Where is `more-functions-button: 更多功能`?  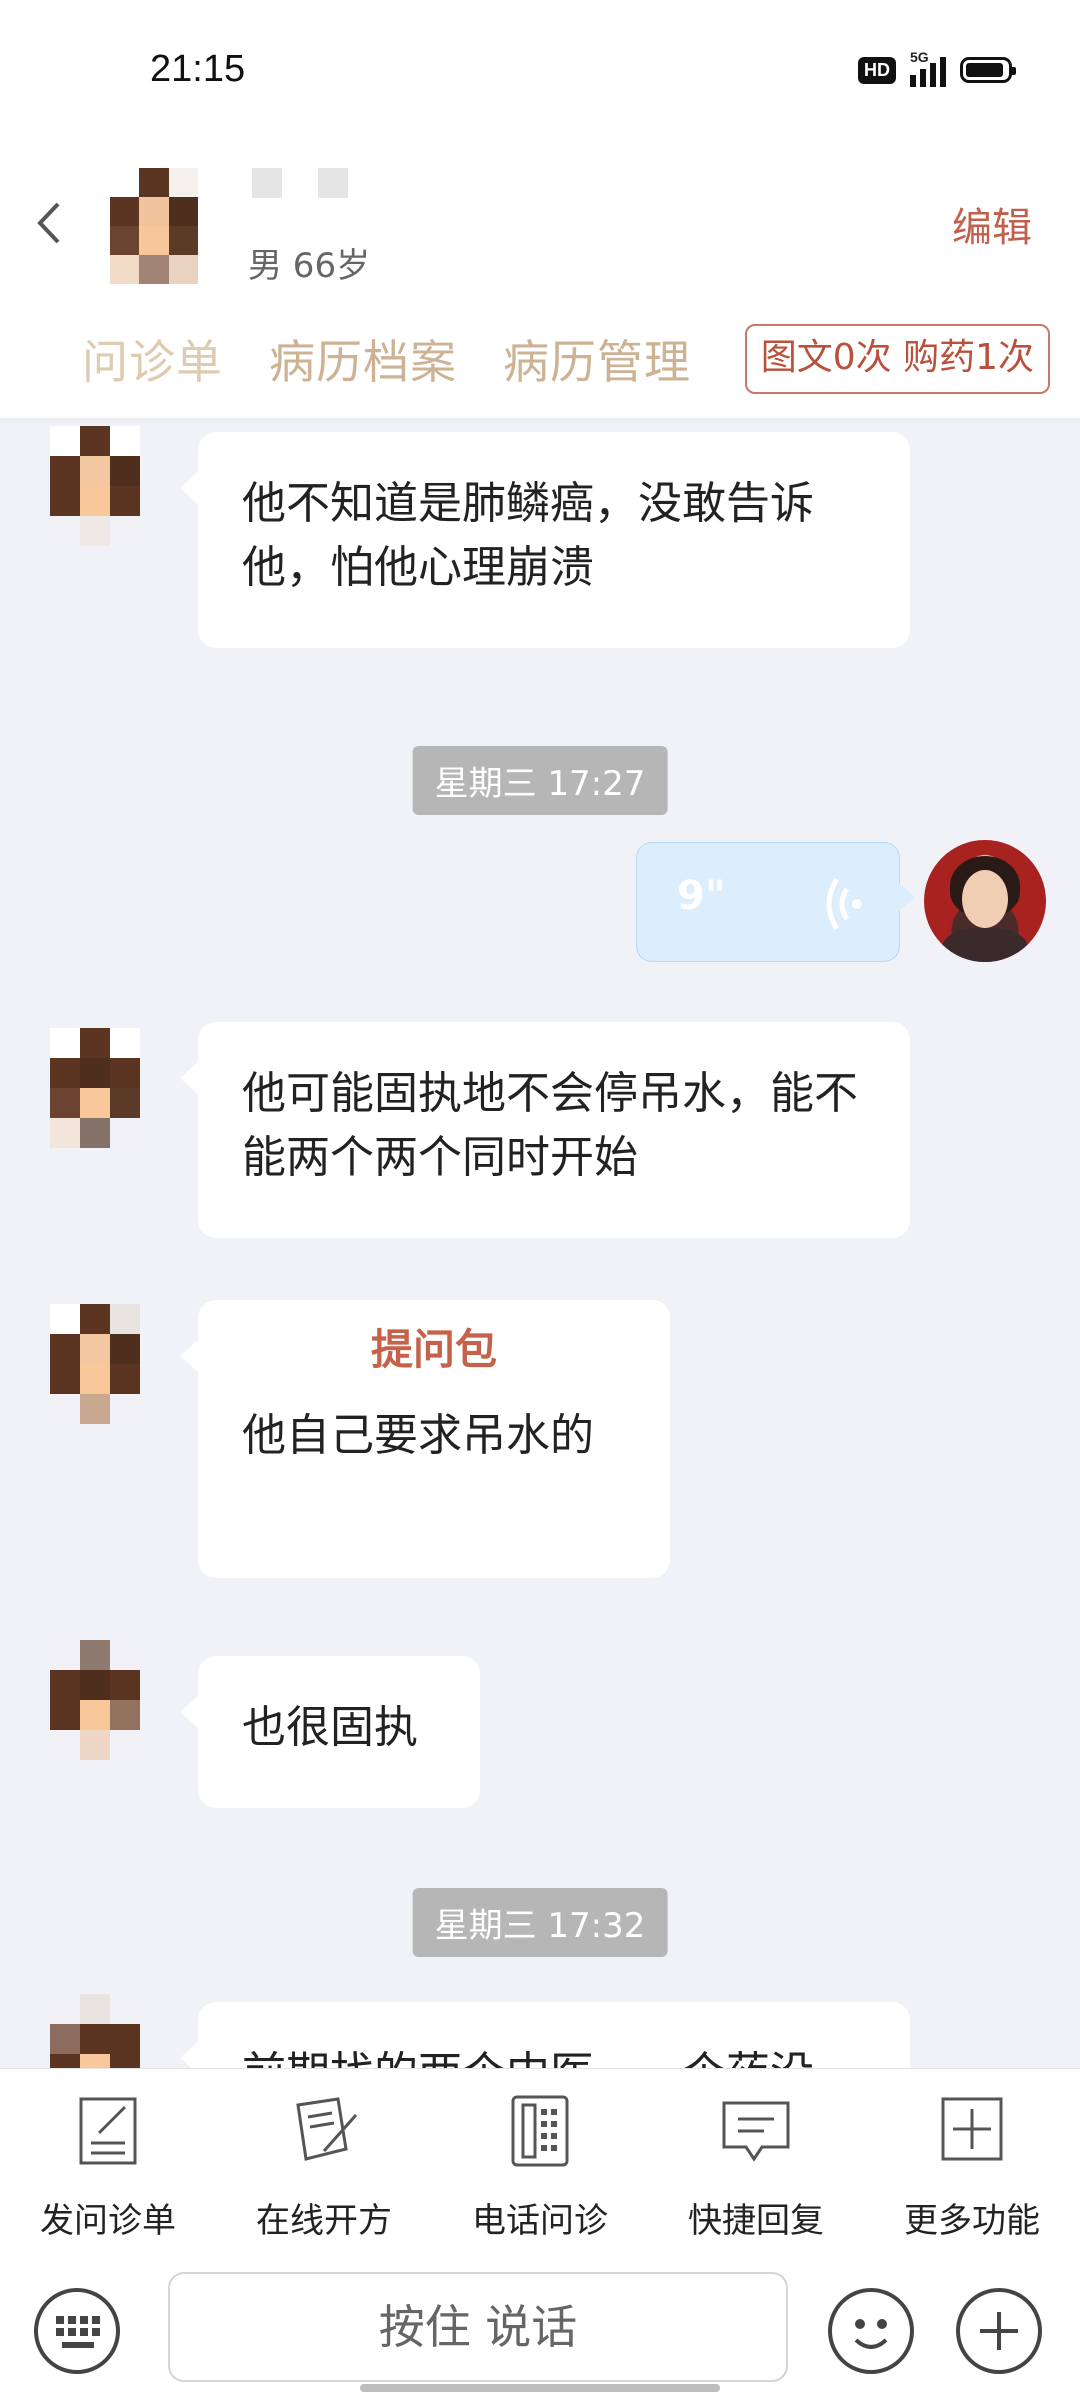 more-functions-button: 更多功能 is located at coordinates (972, 2160).